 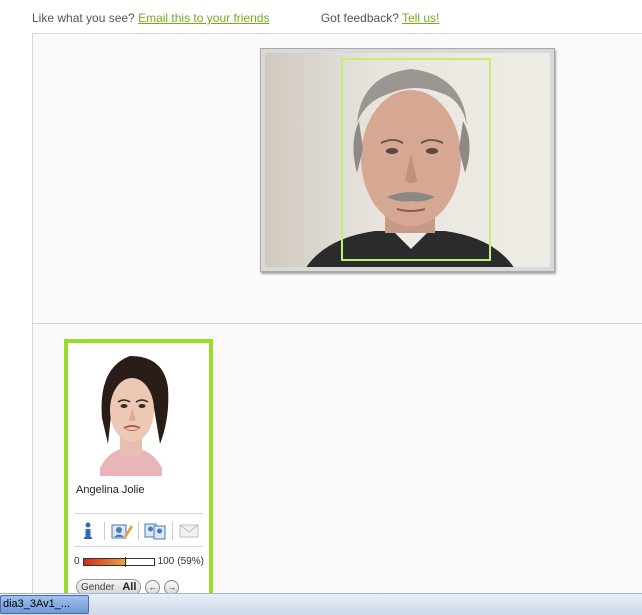 What do you see at coordinates (190, 561) in the screenshot?
I see `meter-percent: (59%)` at bounding box center [190, 561].